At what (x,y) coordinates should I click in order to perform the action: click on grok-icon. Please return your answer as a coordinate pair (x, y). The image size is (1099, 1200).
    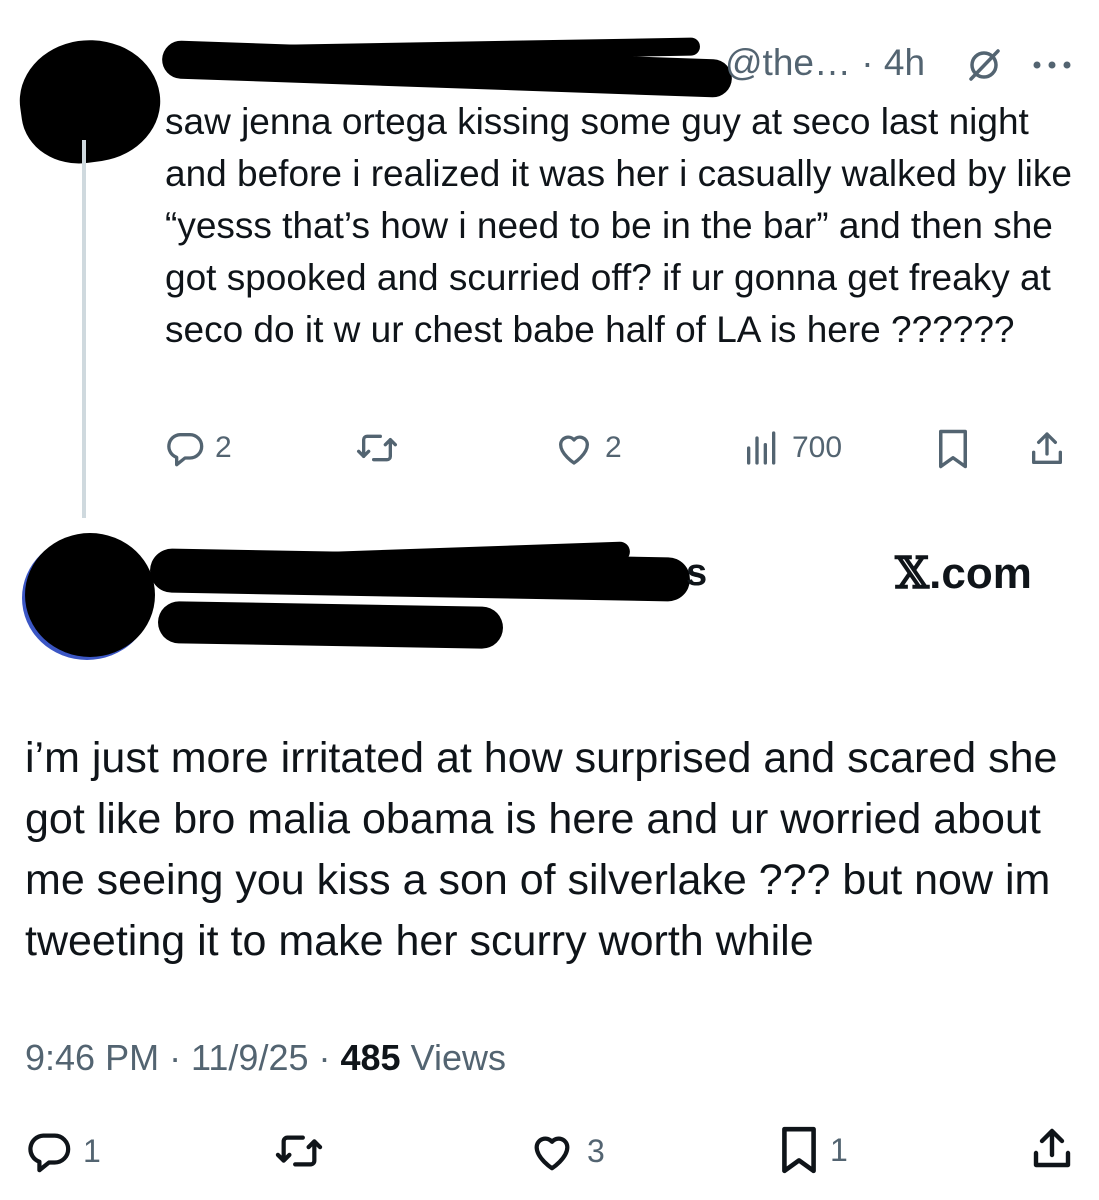
    Looking at the image, I should click on (984, 67).